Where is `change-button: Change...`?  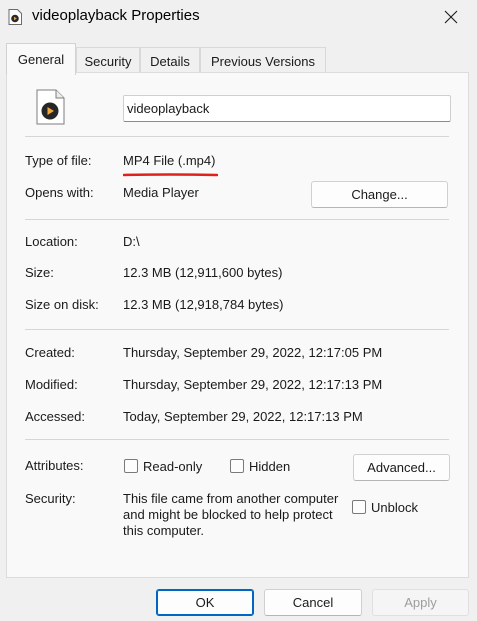 change-button: Change... is located at coordinates (379, 194).